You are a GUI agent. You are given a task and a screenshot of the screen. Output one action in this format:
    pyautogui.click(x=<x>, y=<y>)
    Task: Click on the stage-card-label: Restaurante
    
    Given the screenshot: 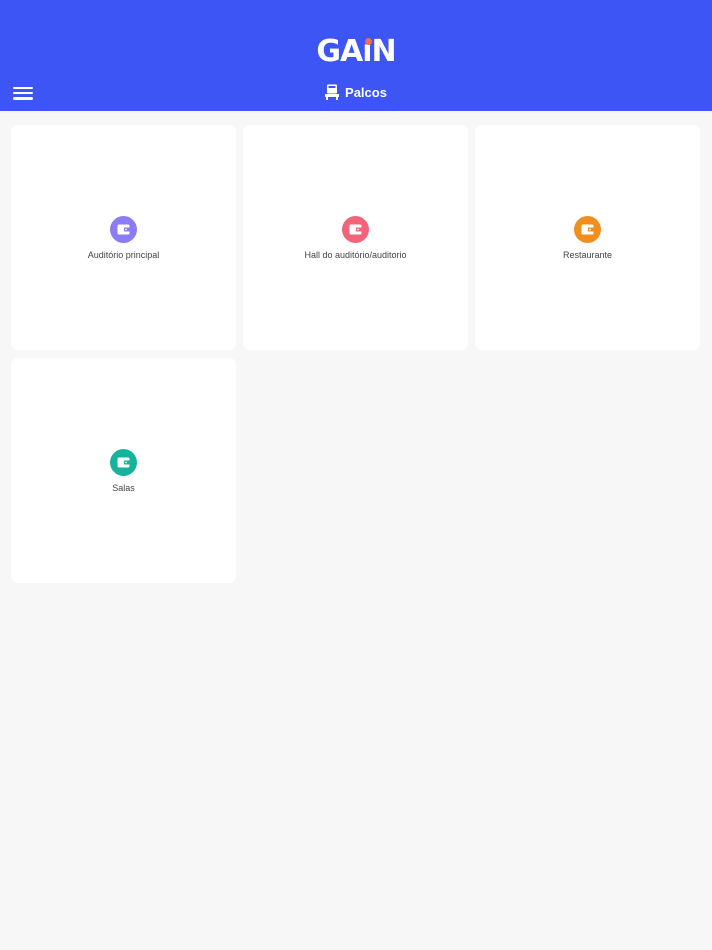 What is the action you would take?
    pyautogui.click(x=587, y=255)
    